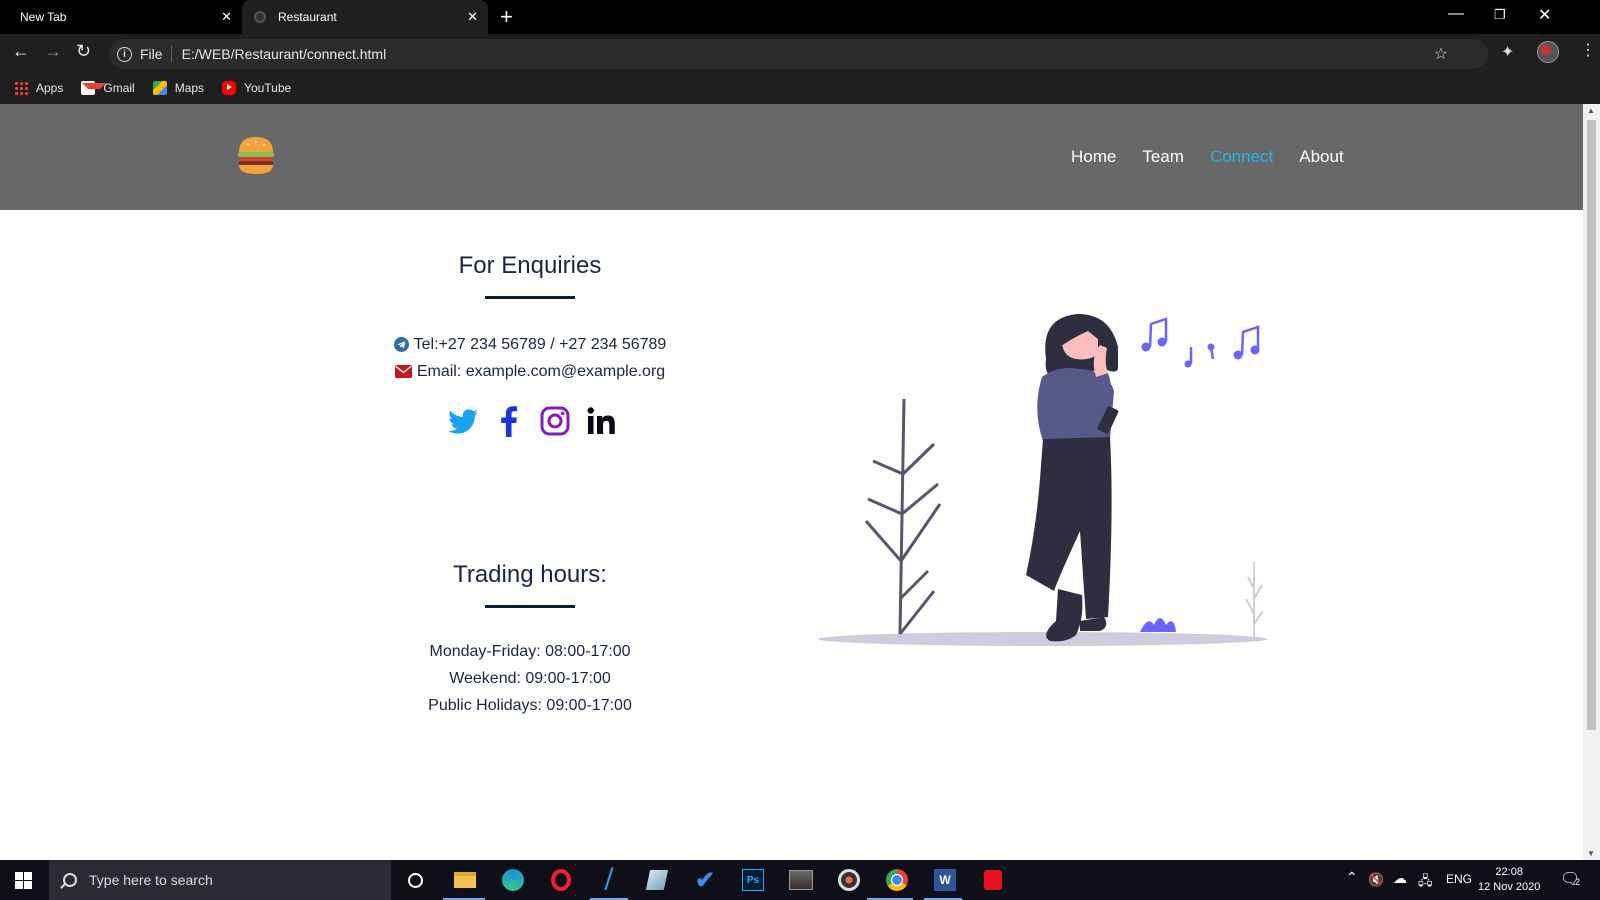  Describe the element at coordinates (897, 880) in the screenshot. I see `chrome-icon` at that location.